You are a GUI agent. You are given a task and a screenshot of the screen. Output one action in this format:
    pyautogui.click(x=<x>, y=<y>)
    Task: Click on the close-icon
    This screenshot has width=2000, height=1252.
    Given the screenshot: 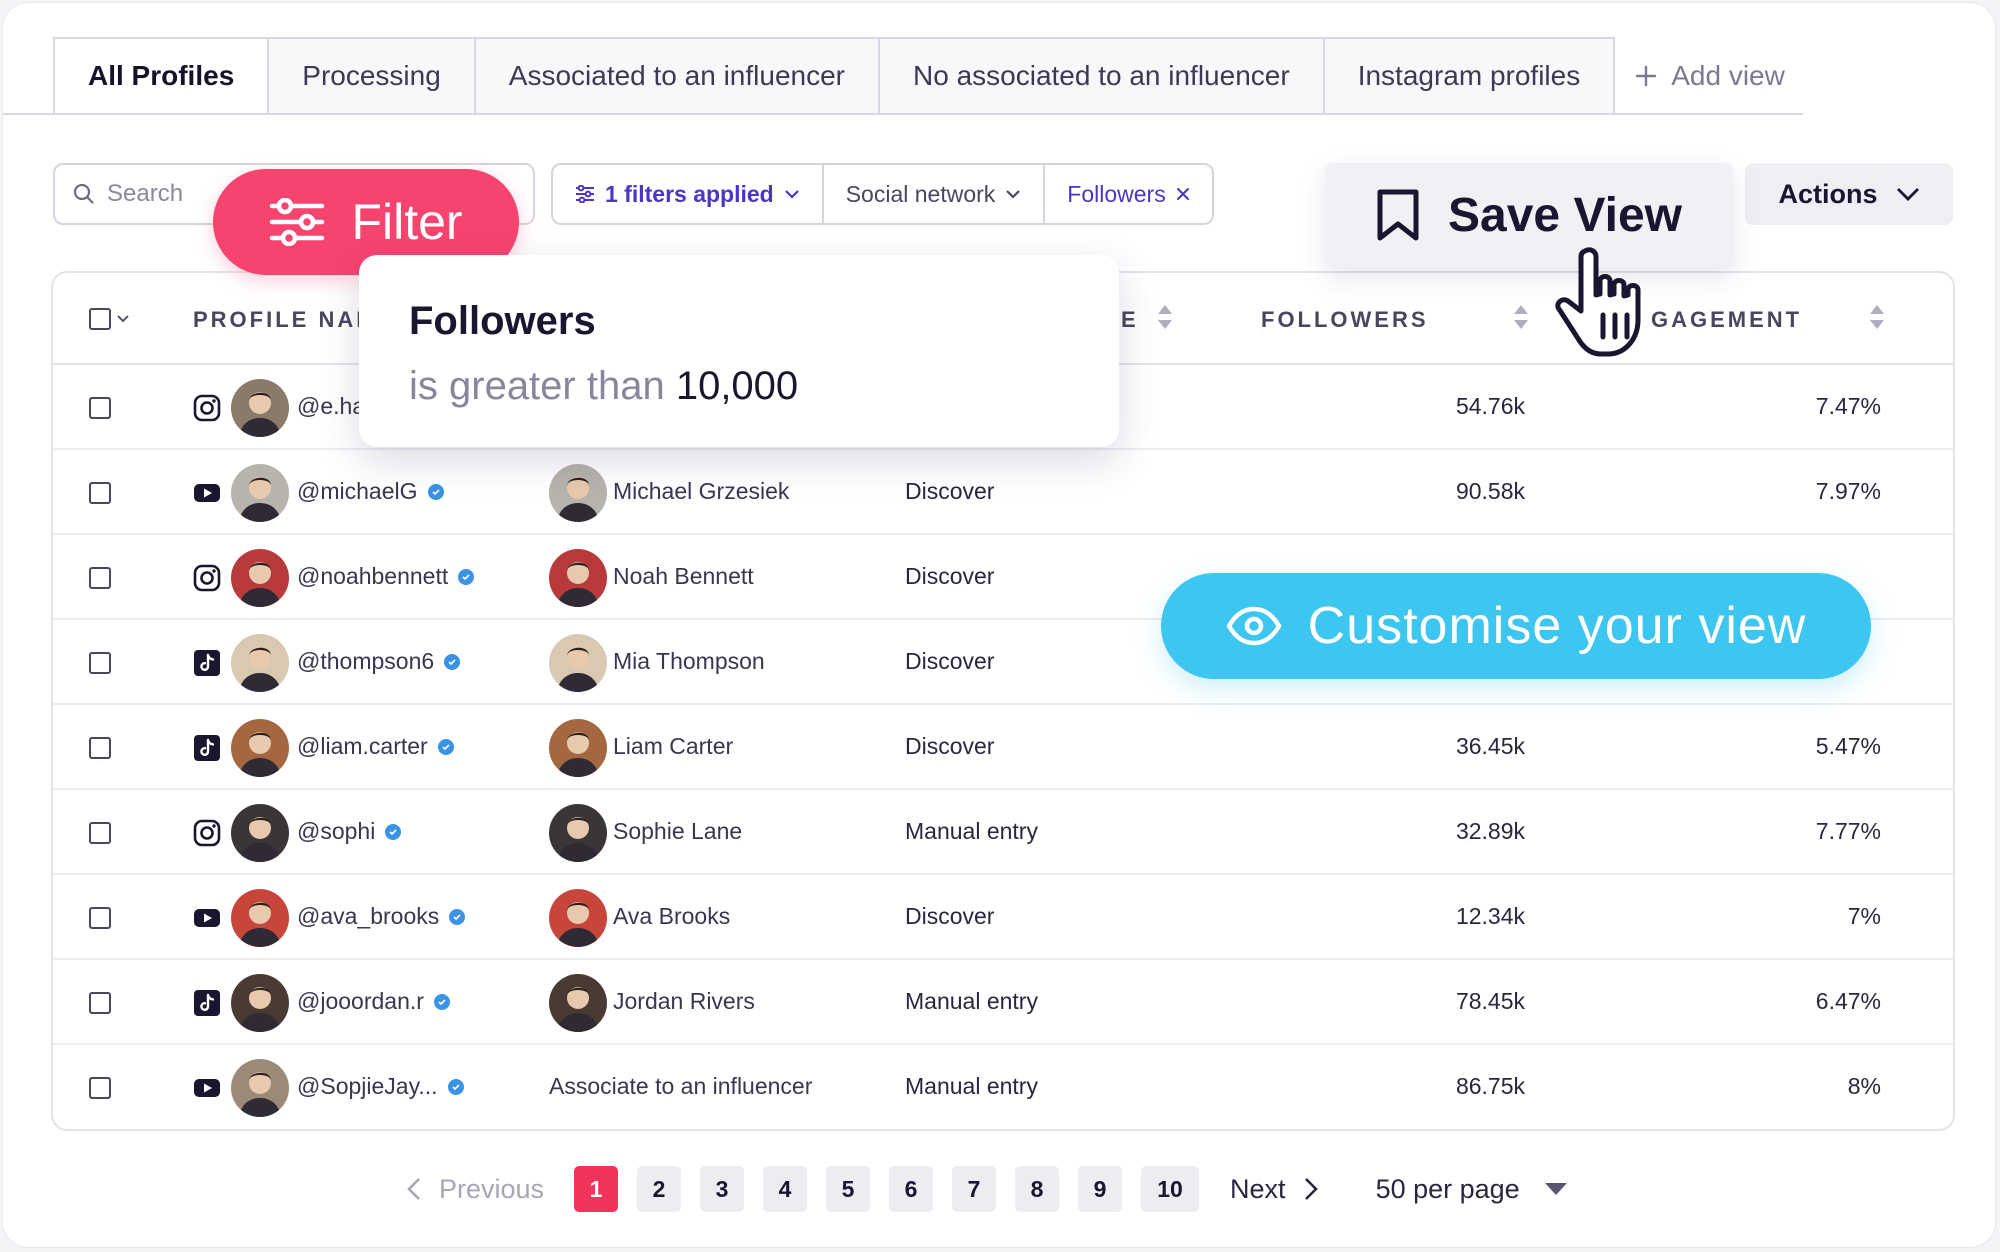 What is the action you would take?
    pyautogui.click(x=1183, y=194)
    